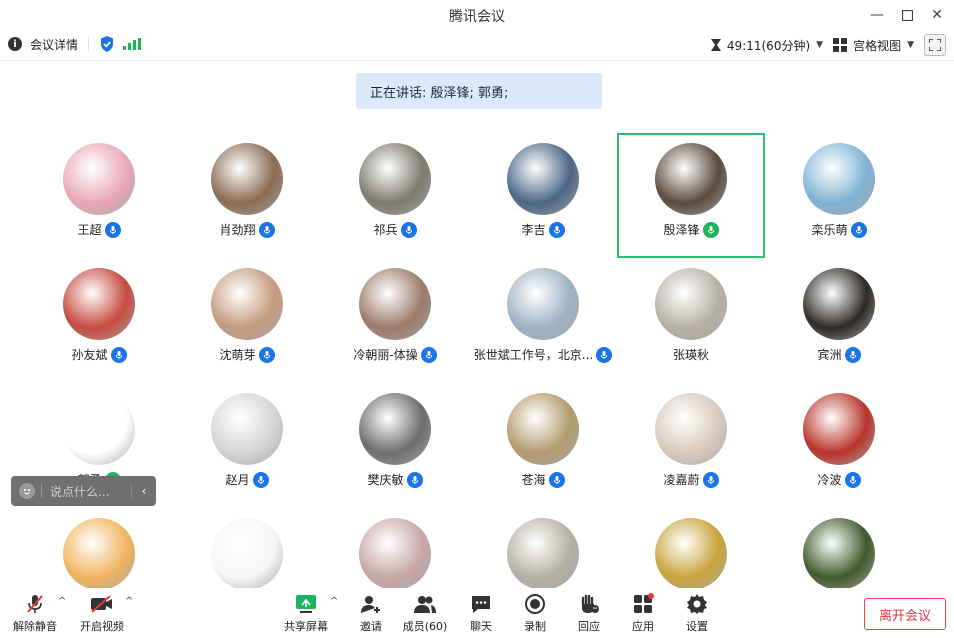  Describe the element at coordinates (395, 195) in the screenshot. I see `participant-tile: 祁兵` at that location.